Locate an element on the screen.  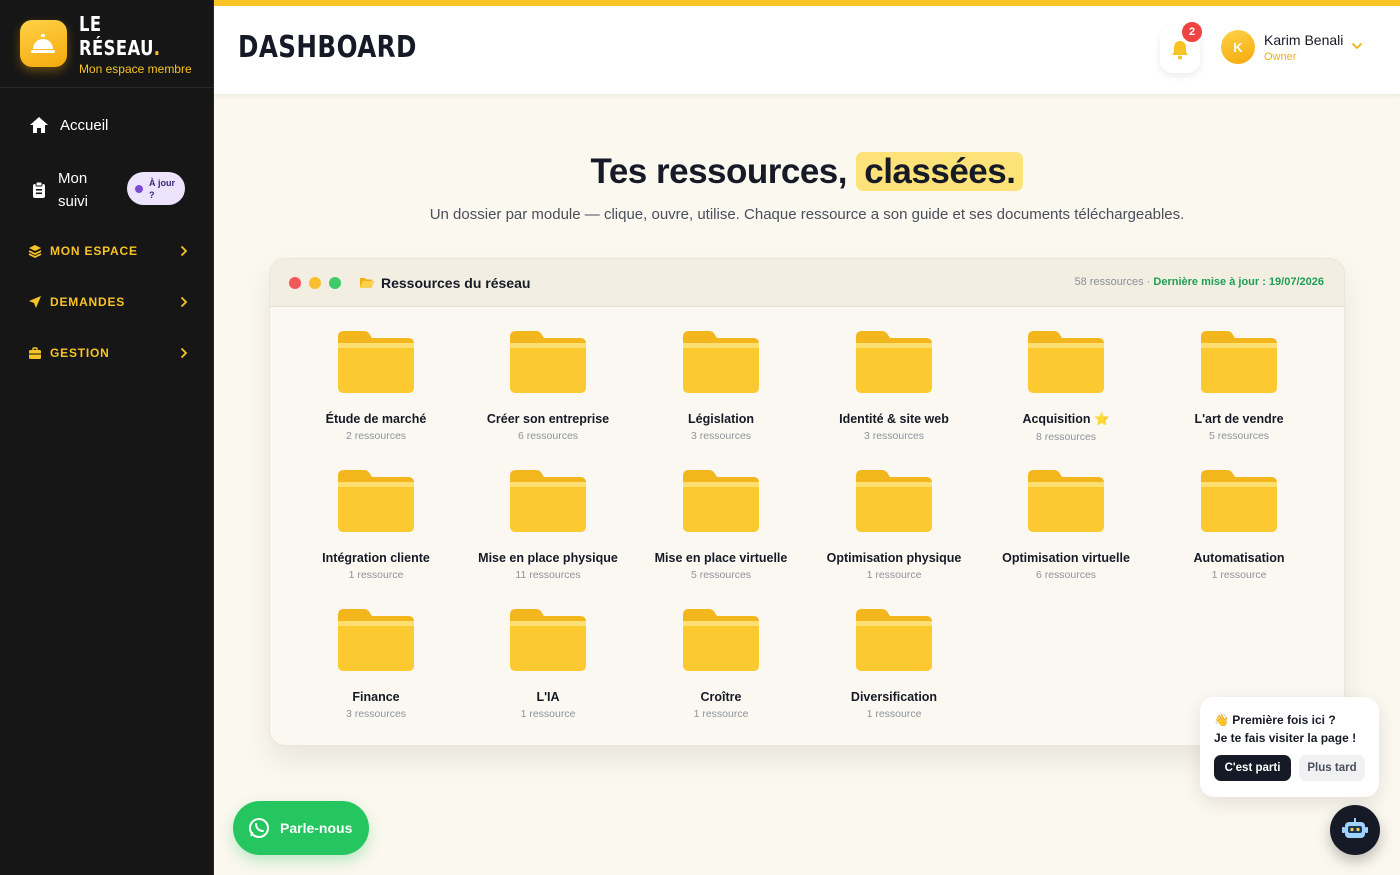
folder-item: L'art de vendre 5 ressources is located at coordinates (1239, 385).